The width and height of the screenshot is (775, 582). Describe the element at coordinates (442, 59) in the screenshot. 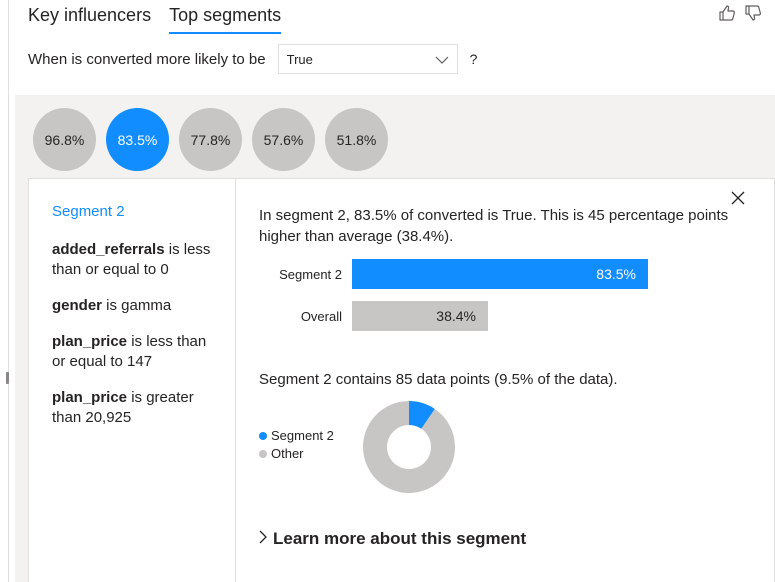

I see `chevron-down-icon` at that location.